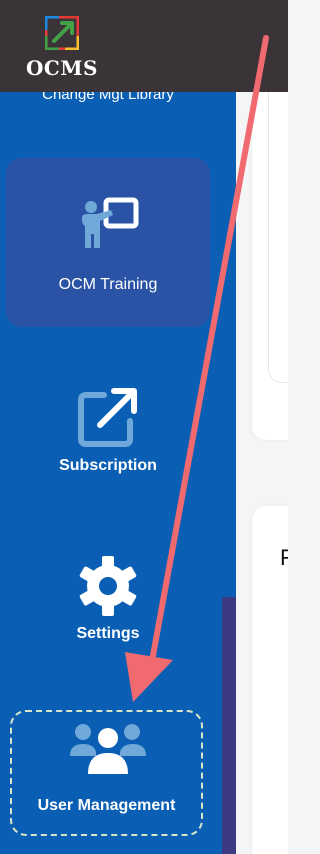 This screenshot has width=320, height=854. I want to click on sidebar-item-label: OCM Training, so click(108, 284).